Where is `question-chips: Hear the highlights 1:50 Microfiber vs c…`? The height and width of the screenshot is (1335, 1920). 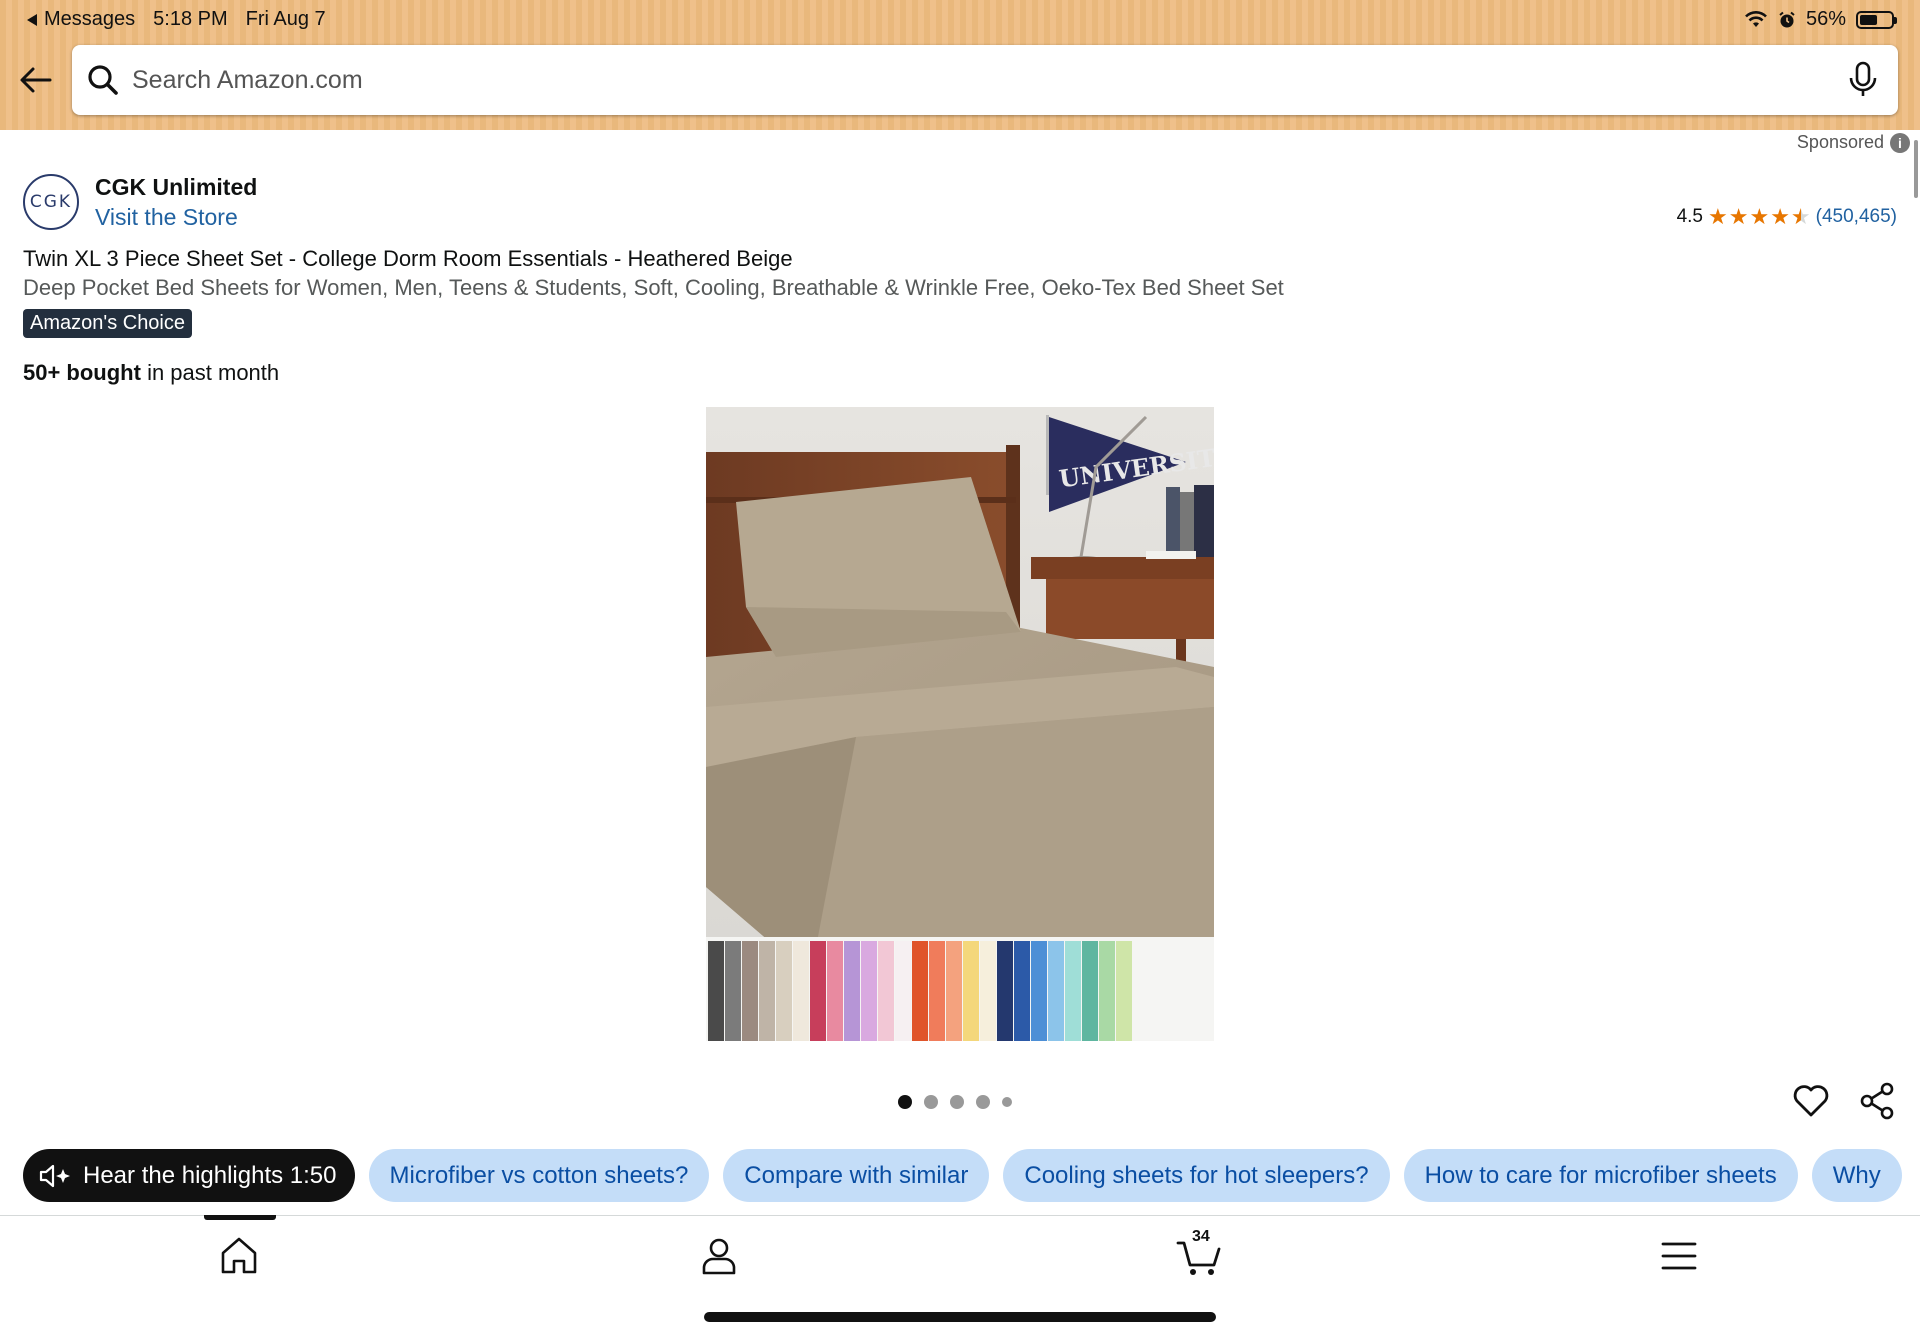 question-chips: Hear the highlights 1:50 Microfiber vs c… is located at coordinates (962, 1175).